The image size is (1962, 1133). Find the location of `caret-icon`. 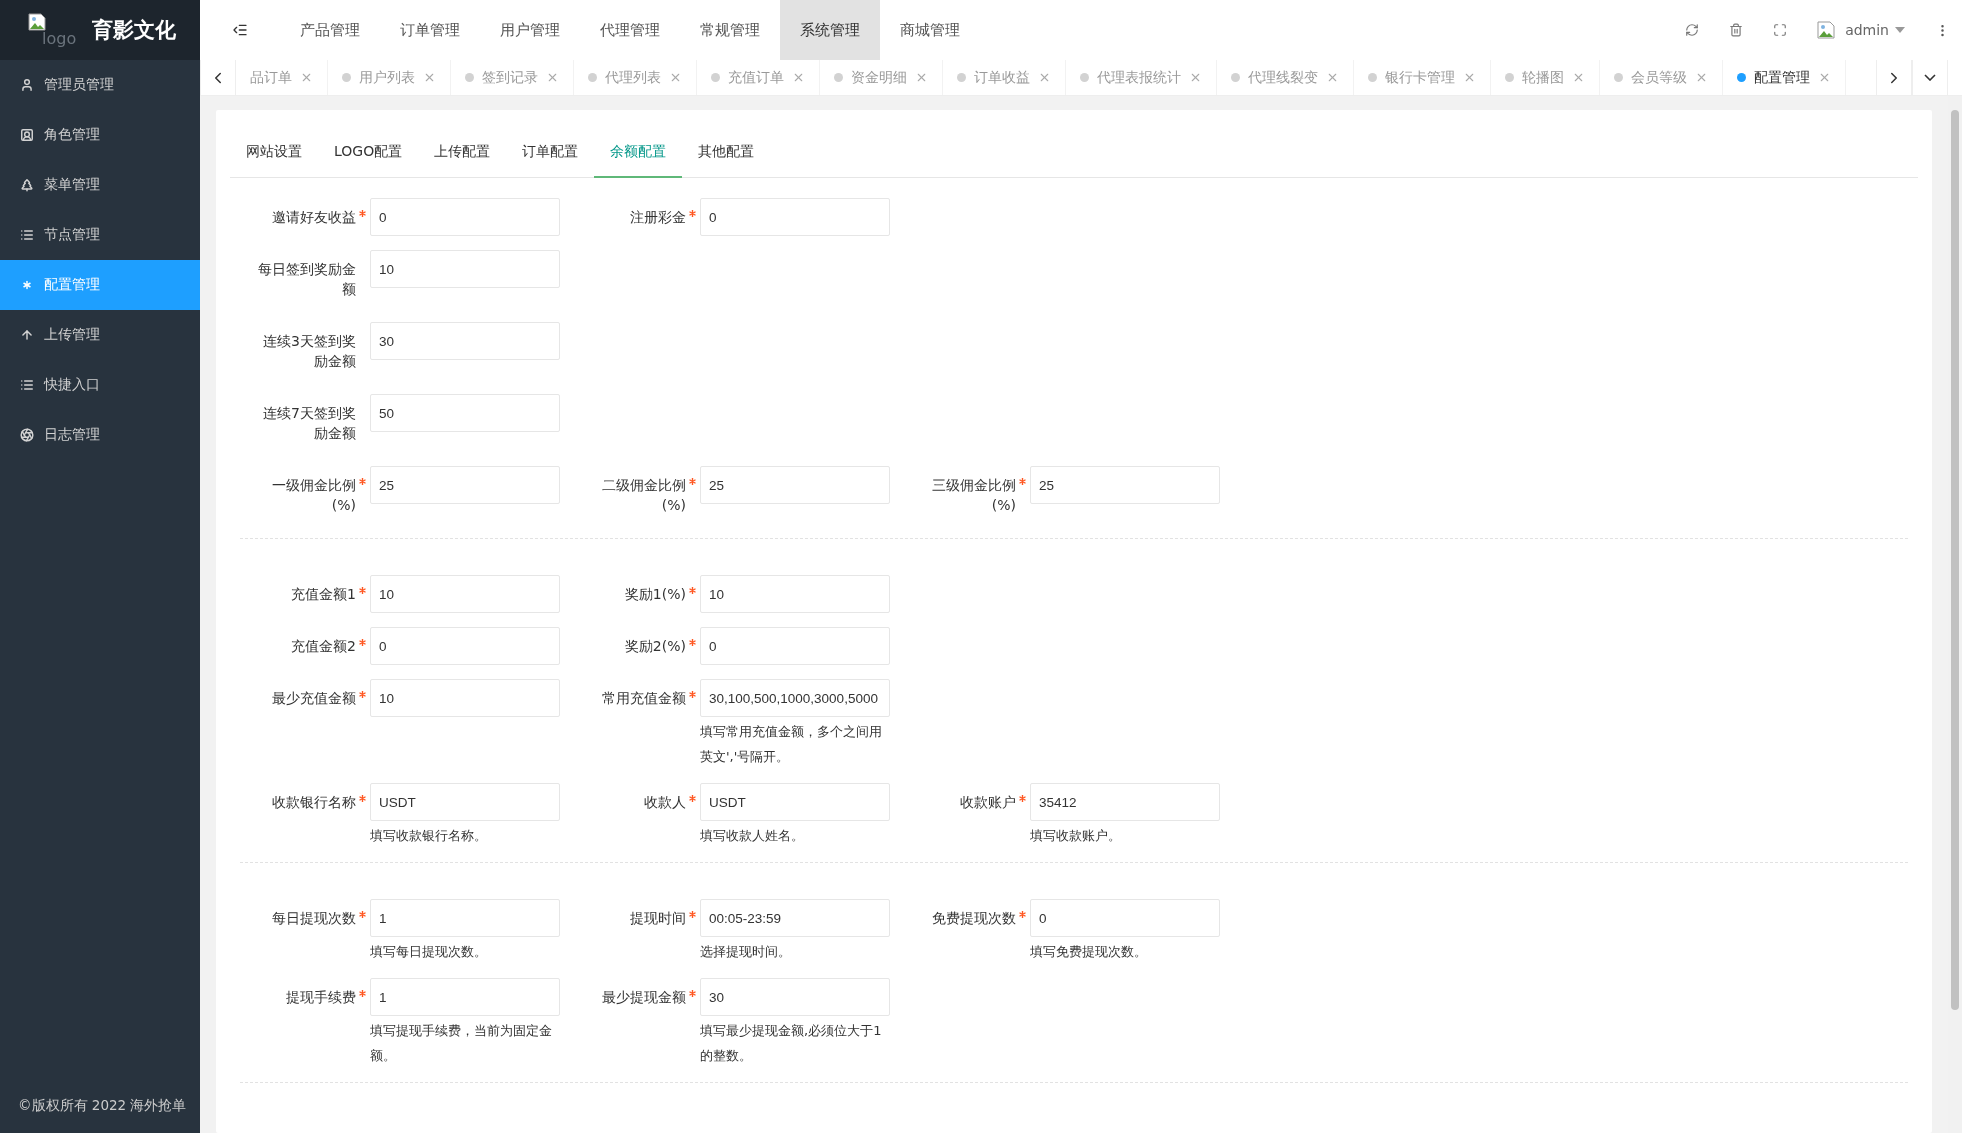

caret-icon is located at coordinates (1900, 30).